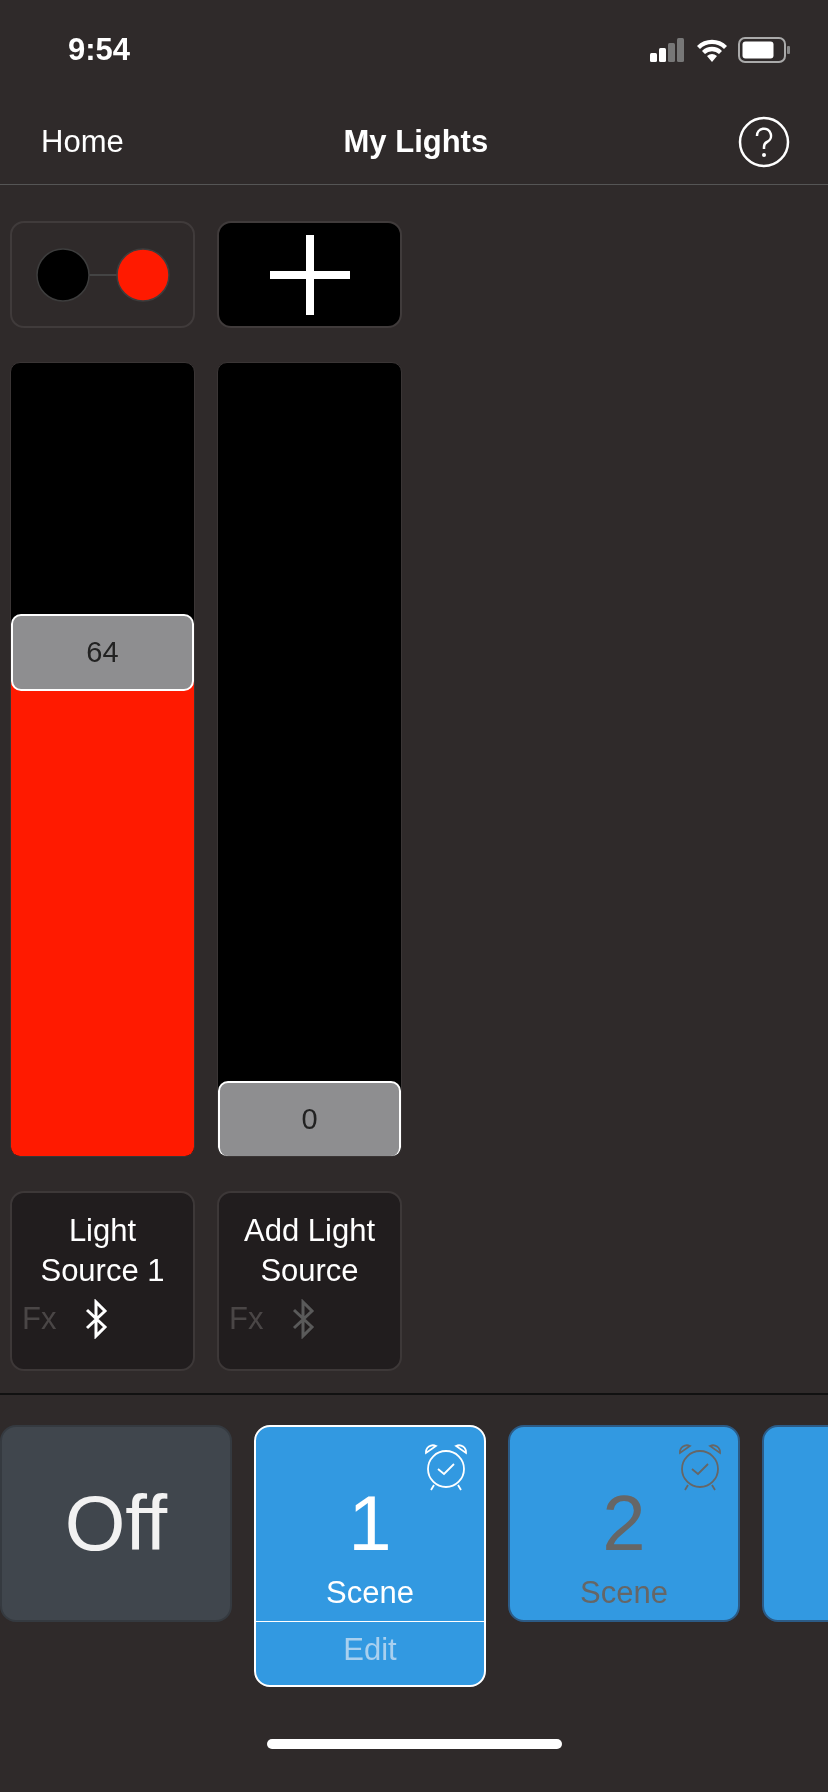 This screenshot has width=828, height=1792. I want to click on help-icon, so click(764, 142).